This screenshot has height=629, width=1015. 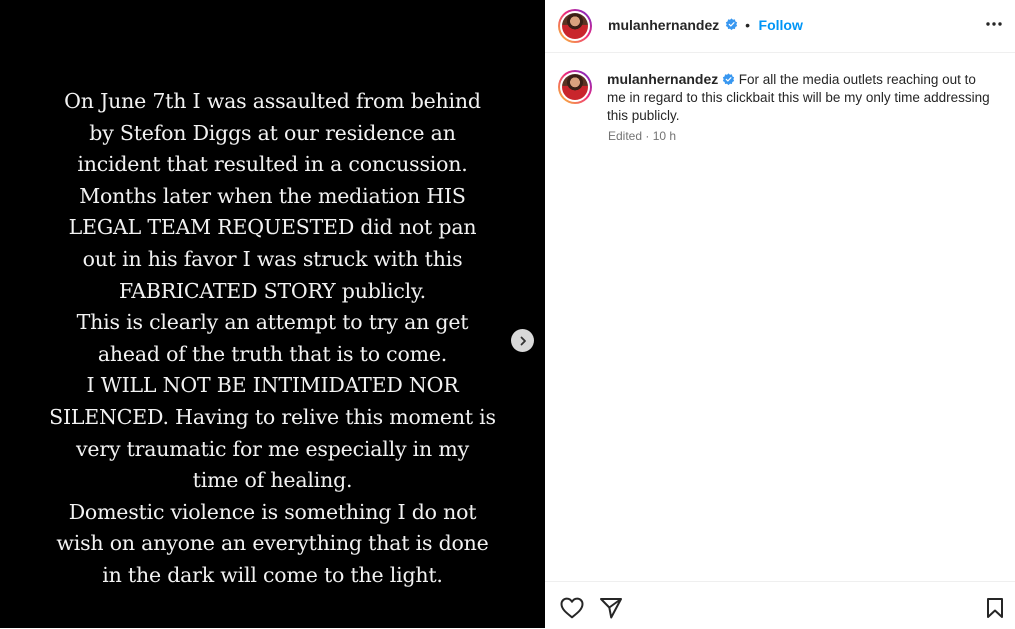 I want to click on story-line: by Stefon Diggs at our residence an, so click(x=272, y=132).